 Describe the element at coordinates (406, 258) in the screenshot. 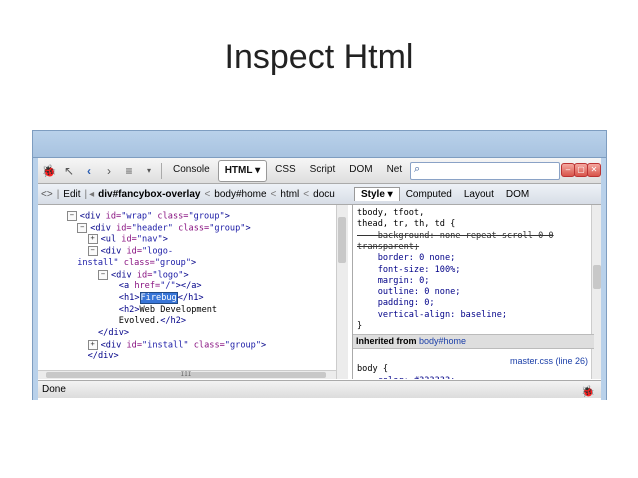

I see `css-rule-line: border: 0 none;` at that location.